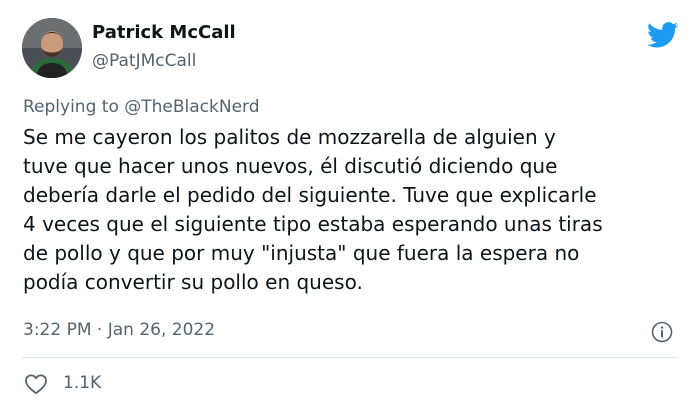 This screenshot has height=410, width=700. I want to click on avatar-image, so click(52, 48).